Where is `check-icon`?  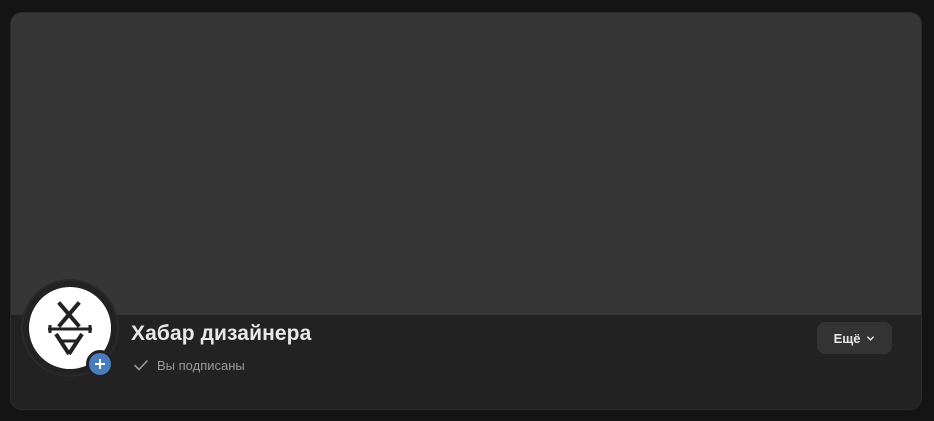 check-icon is located at coordinates (141, 365).